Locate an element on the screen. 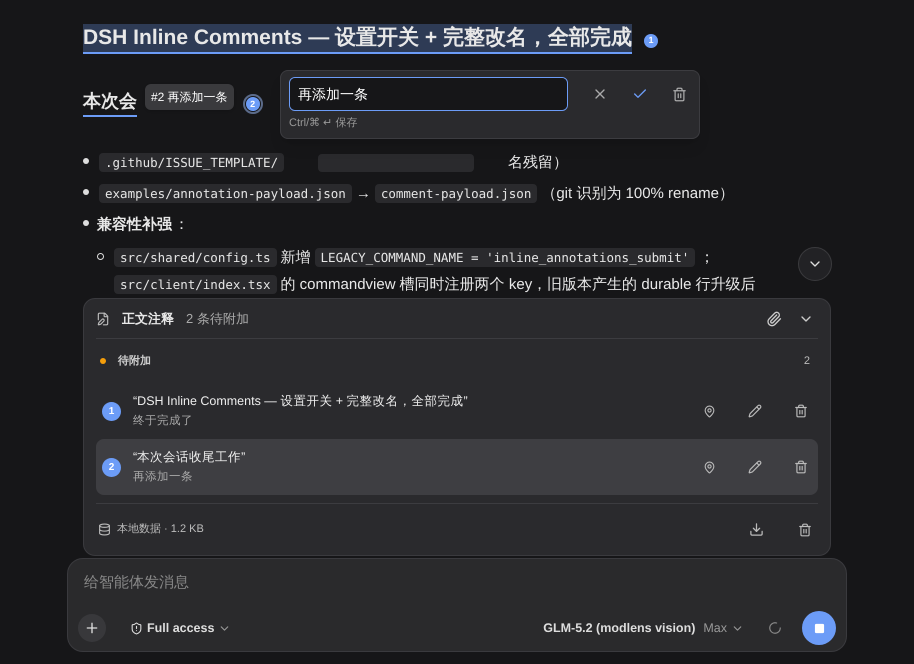 The width and height of the screenshot is (914, 664). number-badge: 1 is located at coordinates (111, 411).